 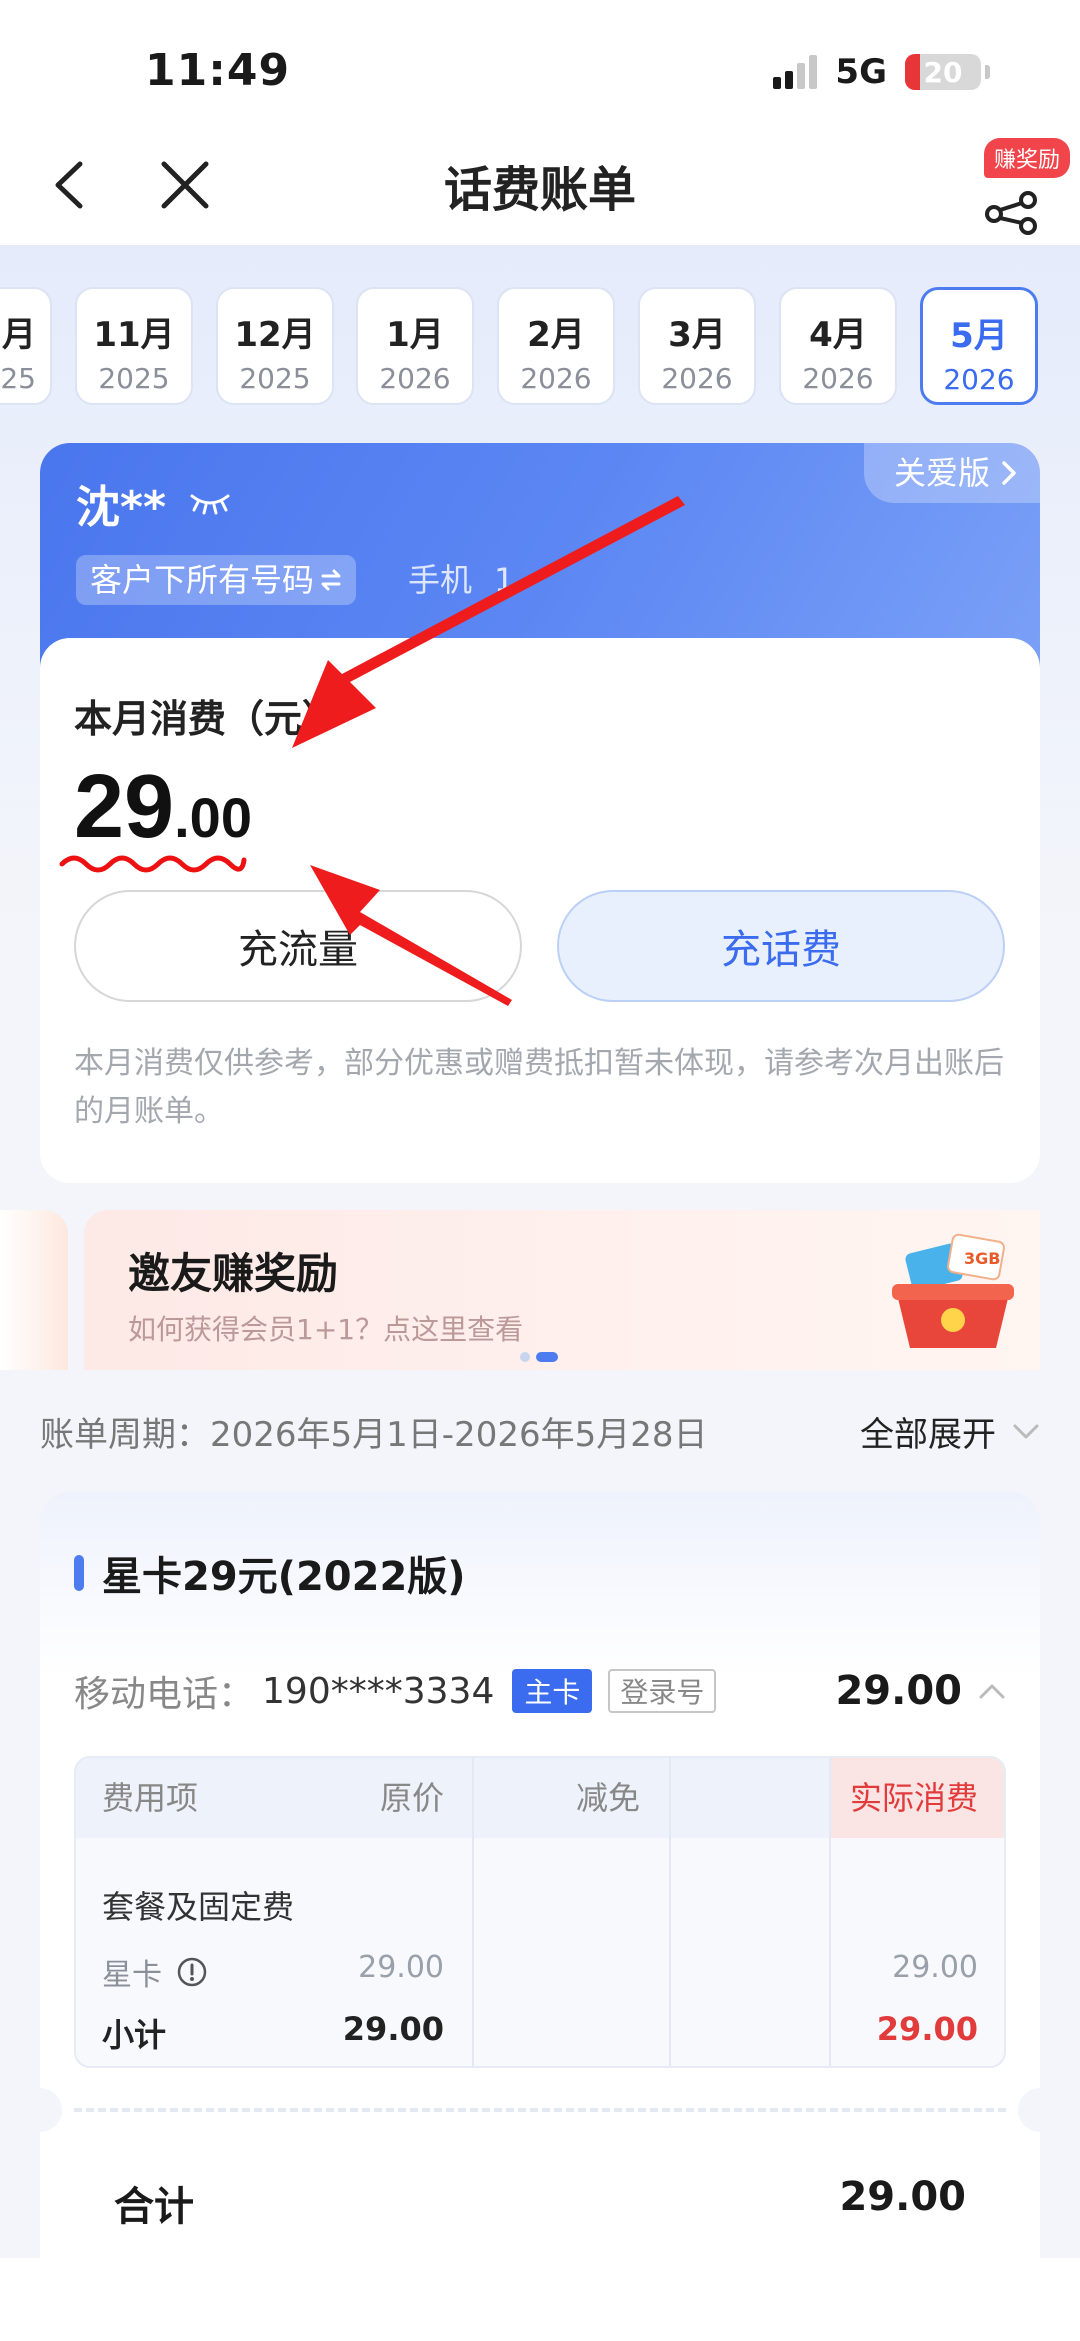 I want to click on share-reward-badge: 赚奖励, so click(x=1026, y=158).